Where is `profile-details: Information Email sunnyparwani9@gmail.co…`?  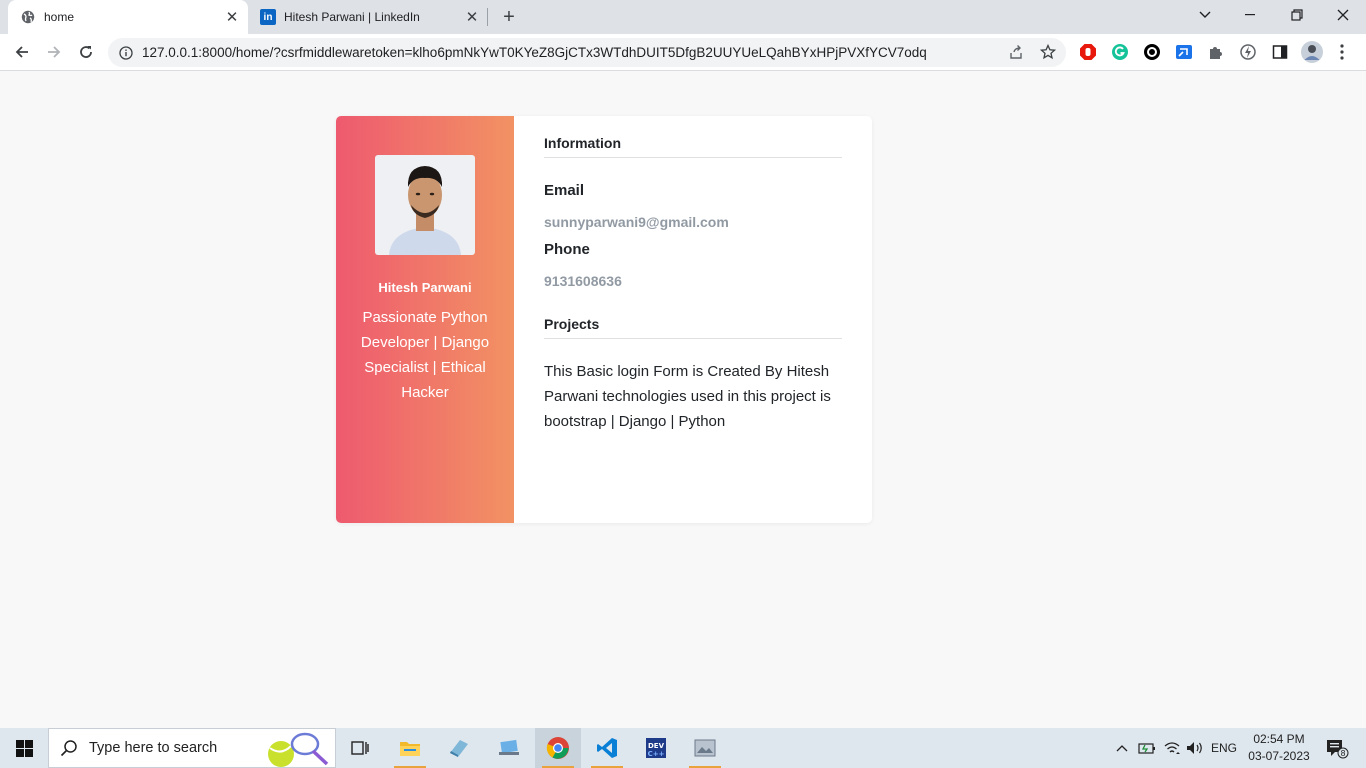 profile-details: Information Email sunnyparwani9@gmail.co… is located at coordinates (693, 319).